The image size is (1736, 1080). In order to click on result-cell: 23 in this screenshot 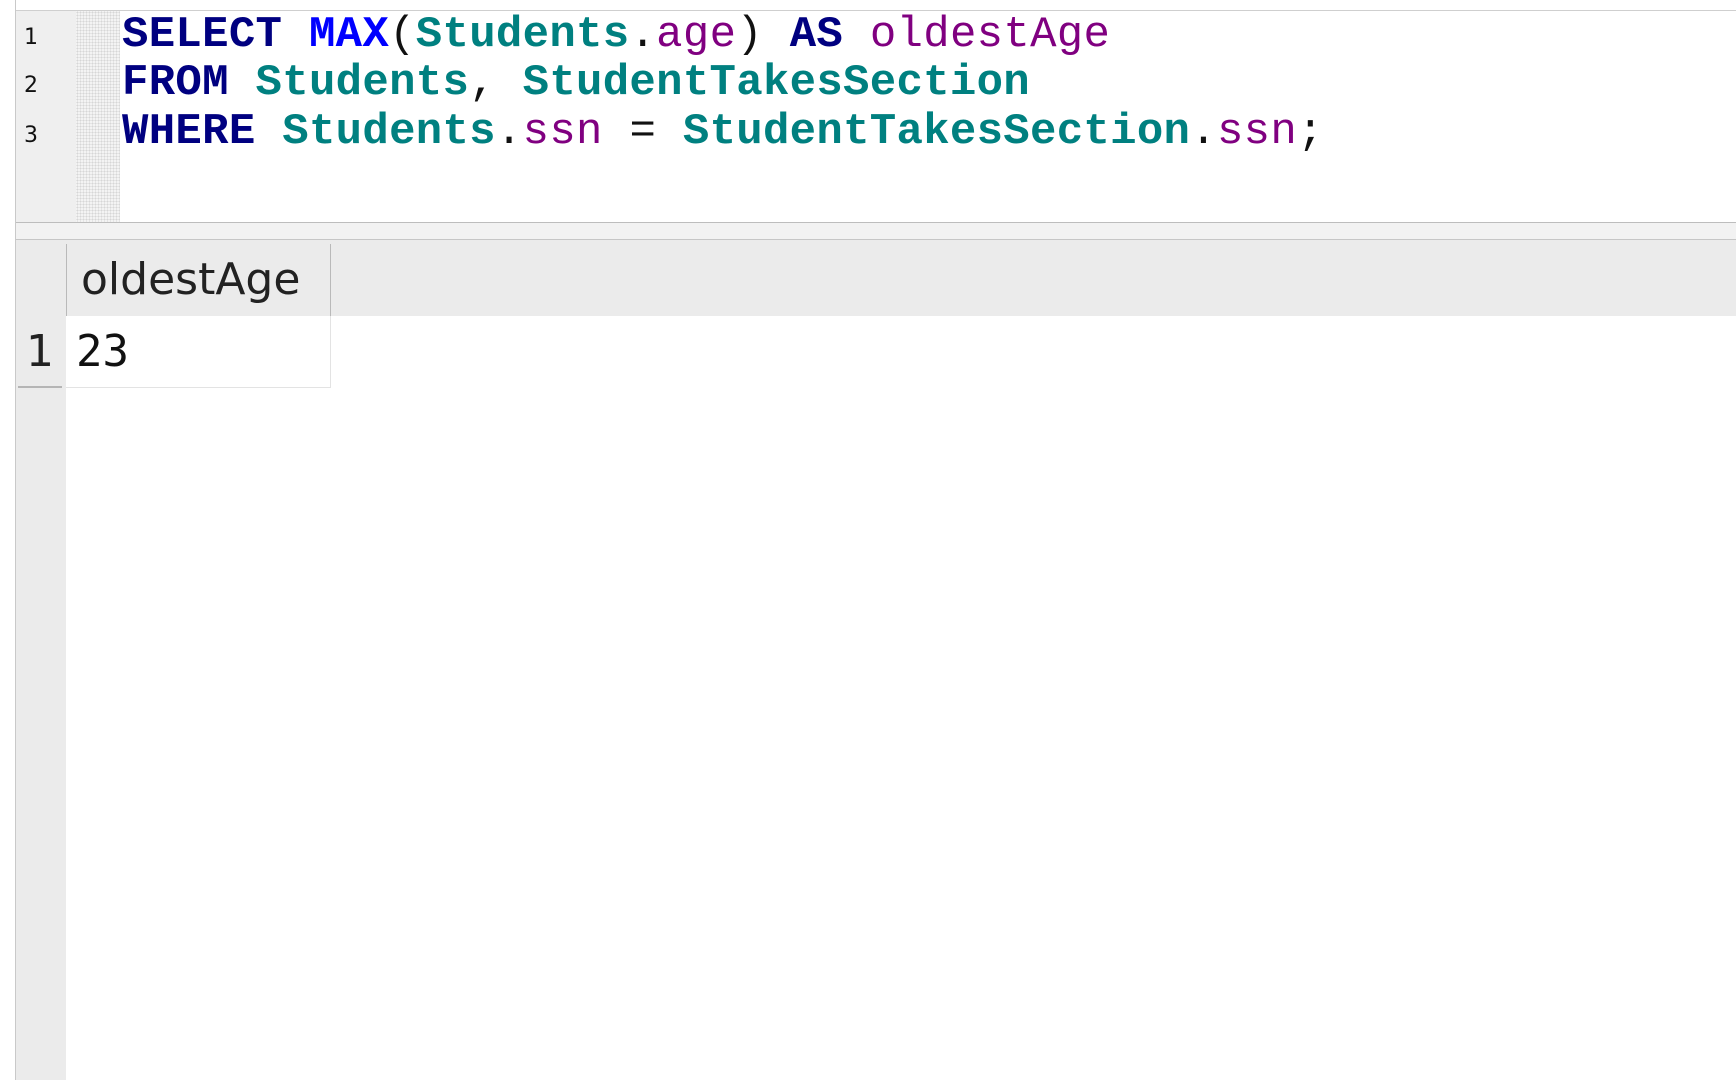, I will do `click(198, 352)`.